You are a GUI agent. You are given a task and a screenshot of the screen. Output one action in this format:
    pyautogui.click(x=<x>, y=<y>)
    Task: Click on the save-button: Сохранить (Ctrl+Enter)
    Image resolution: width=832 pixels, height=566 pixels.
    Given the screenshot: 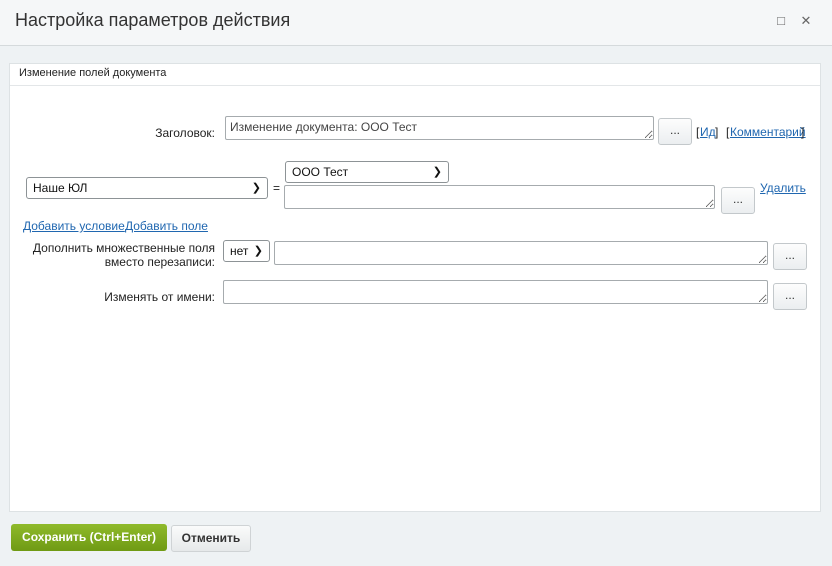 What is the action you would take?
    pyautogui.click(x=89, y=537)
    